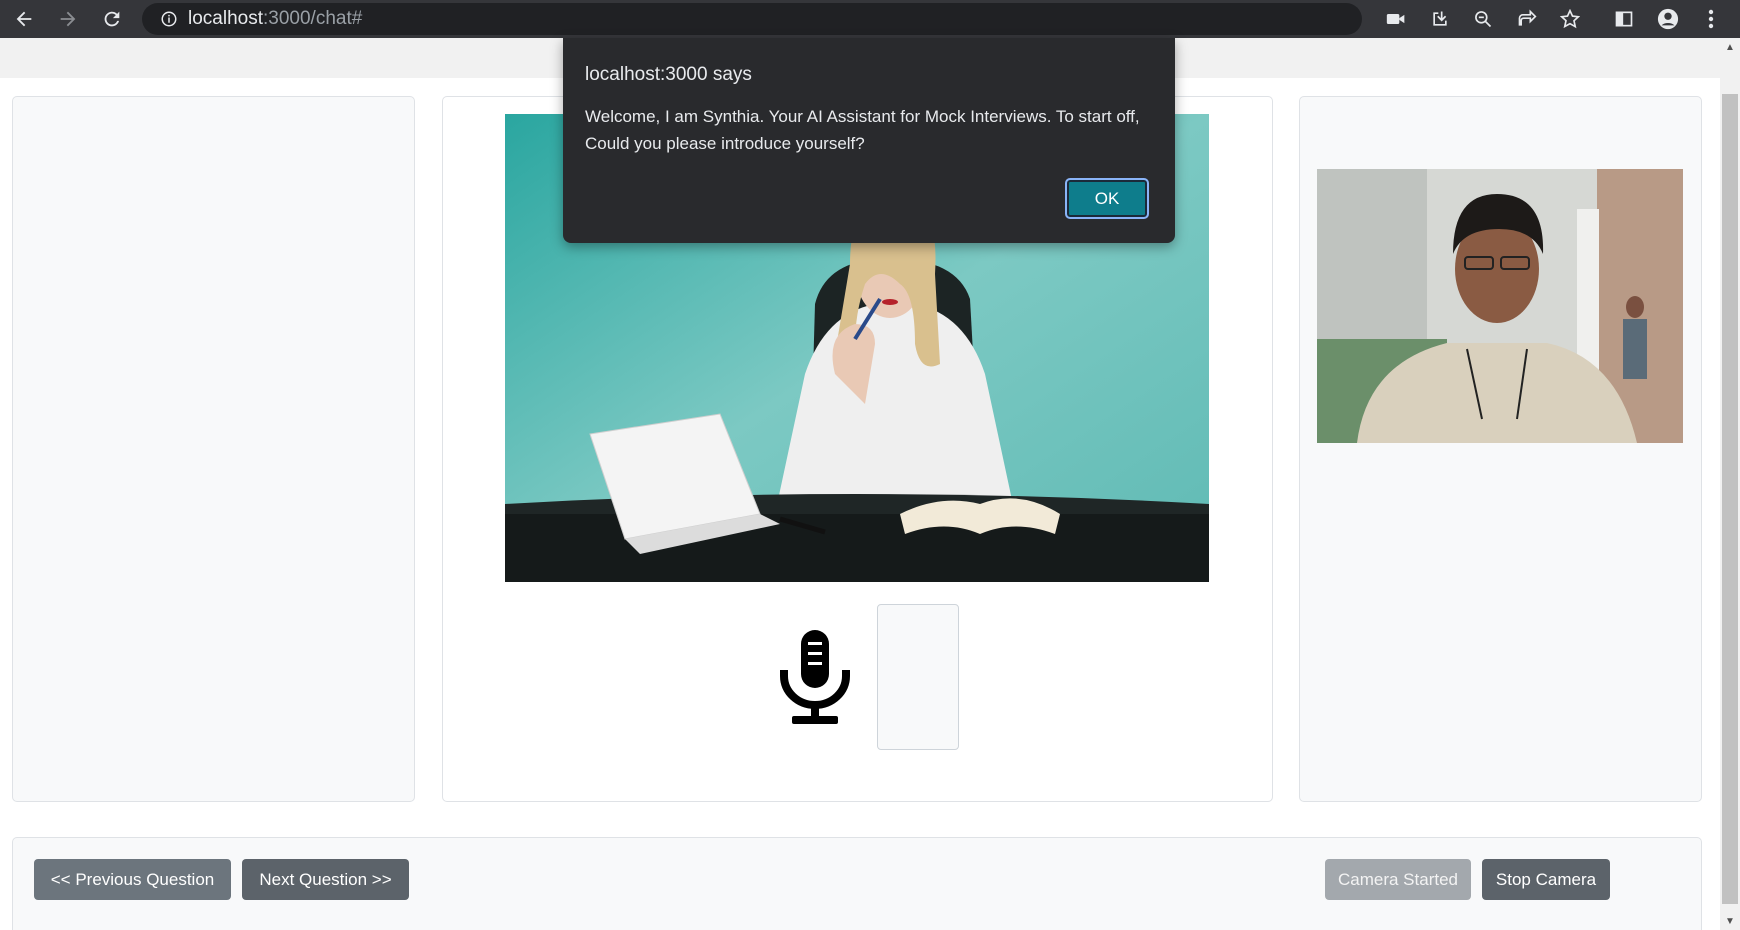  What do you see at coordinates (1398, 879) in the screenshot?
I see `camera-started-button: Camera Started` at bounding box center [1398, 879].